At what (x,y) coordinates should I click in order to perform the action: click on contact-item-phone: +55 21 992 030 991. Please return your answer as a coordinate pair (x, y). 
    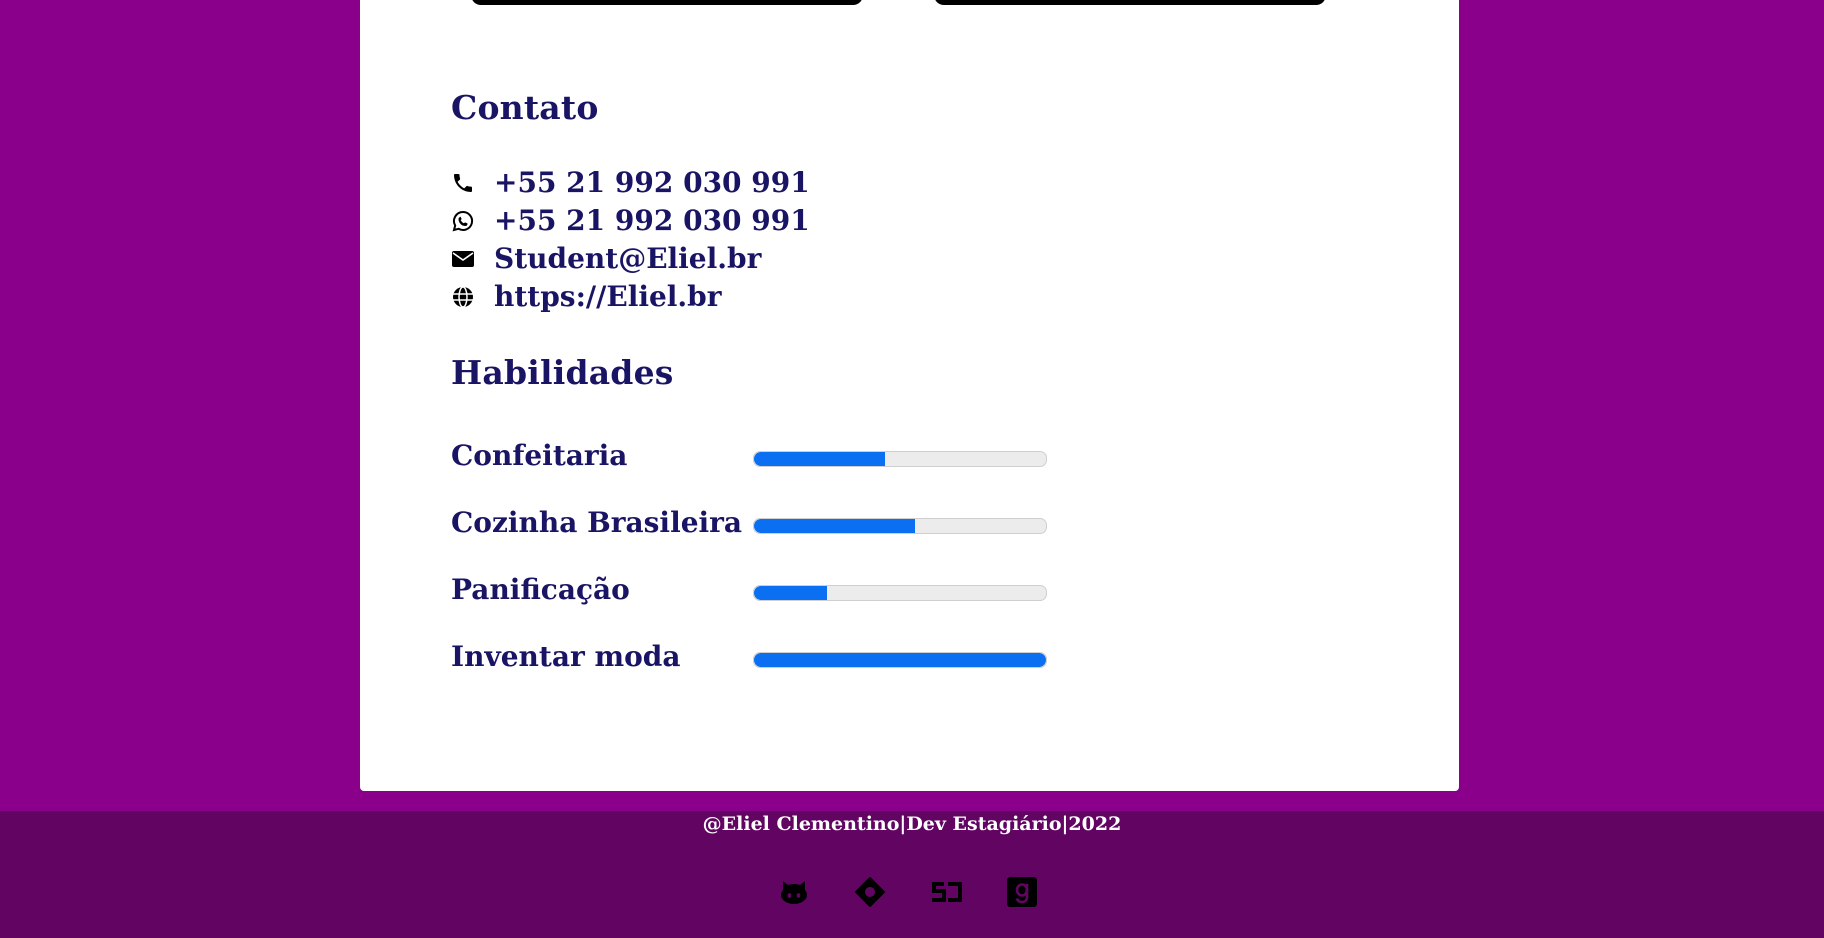
    Looking at the image, I should click on (630, 183).